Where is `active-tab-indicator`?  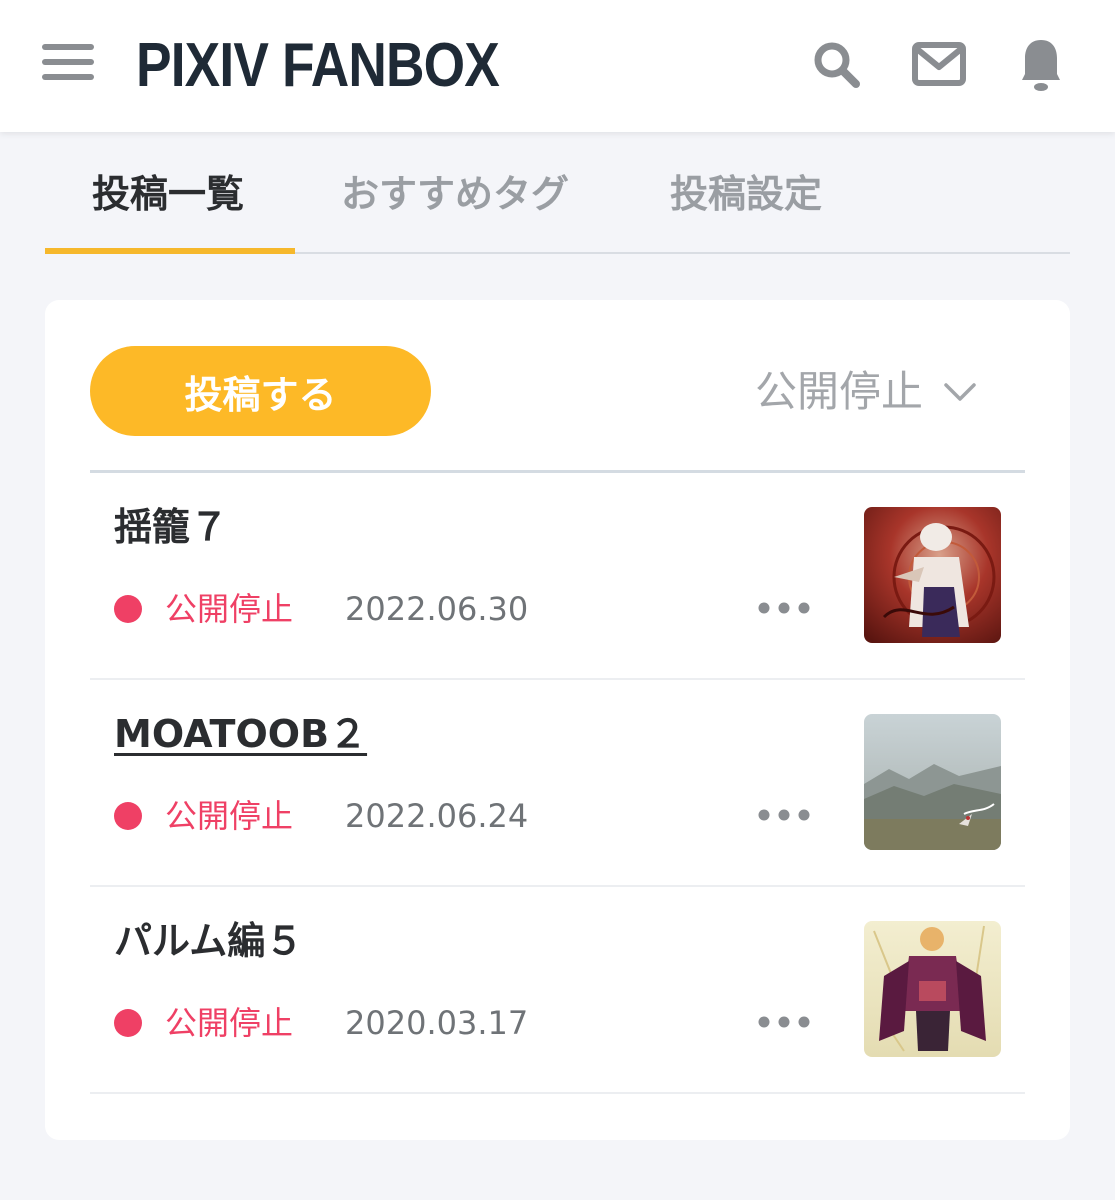 active-tab-indicator is located at coordinates (170, 251).